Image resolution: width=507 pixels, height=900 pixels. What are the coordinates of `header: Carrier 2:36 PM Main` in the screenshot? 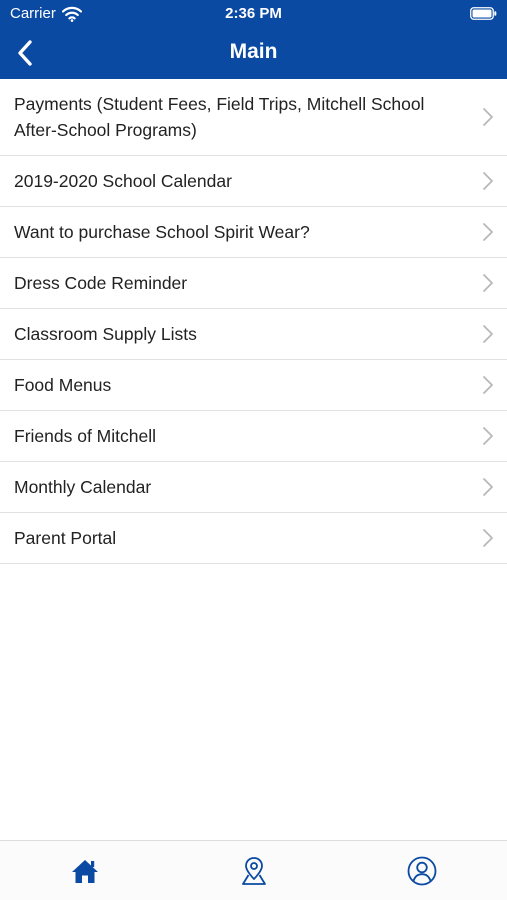 It's located at (253, 39).